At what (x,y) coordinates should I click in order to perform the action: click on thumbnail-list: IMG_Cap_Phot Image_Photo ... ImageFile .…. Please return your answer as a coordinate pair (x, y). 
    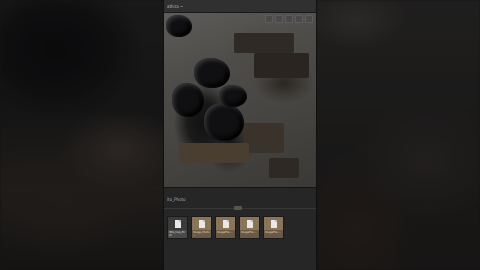
    Looking at the image, I should click on (225, 227).